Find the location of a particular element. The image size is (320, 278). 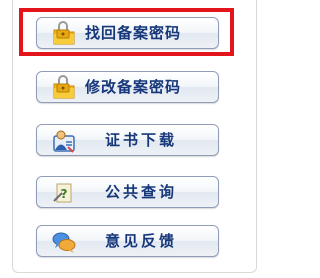

button-label: 修改备案密码 is located at coordinates (133, 87).